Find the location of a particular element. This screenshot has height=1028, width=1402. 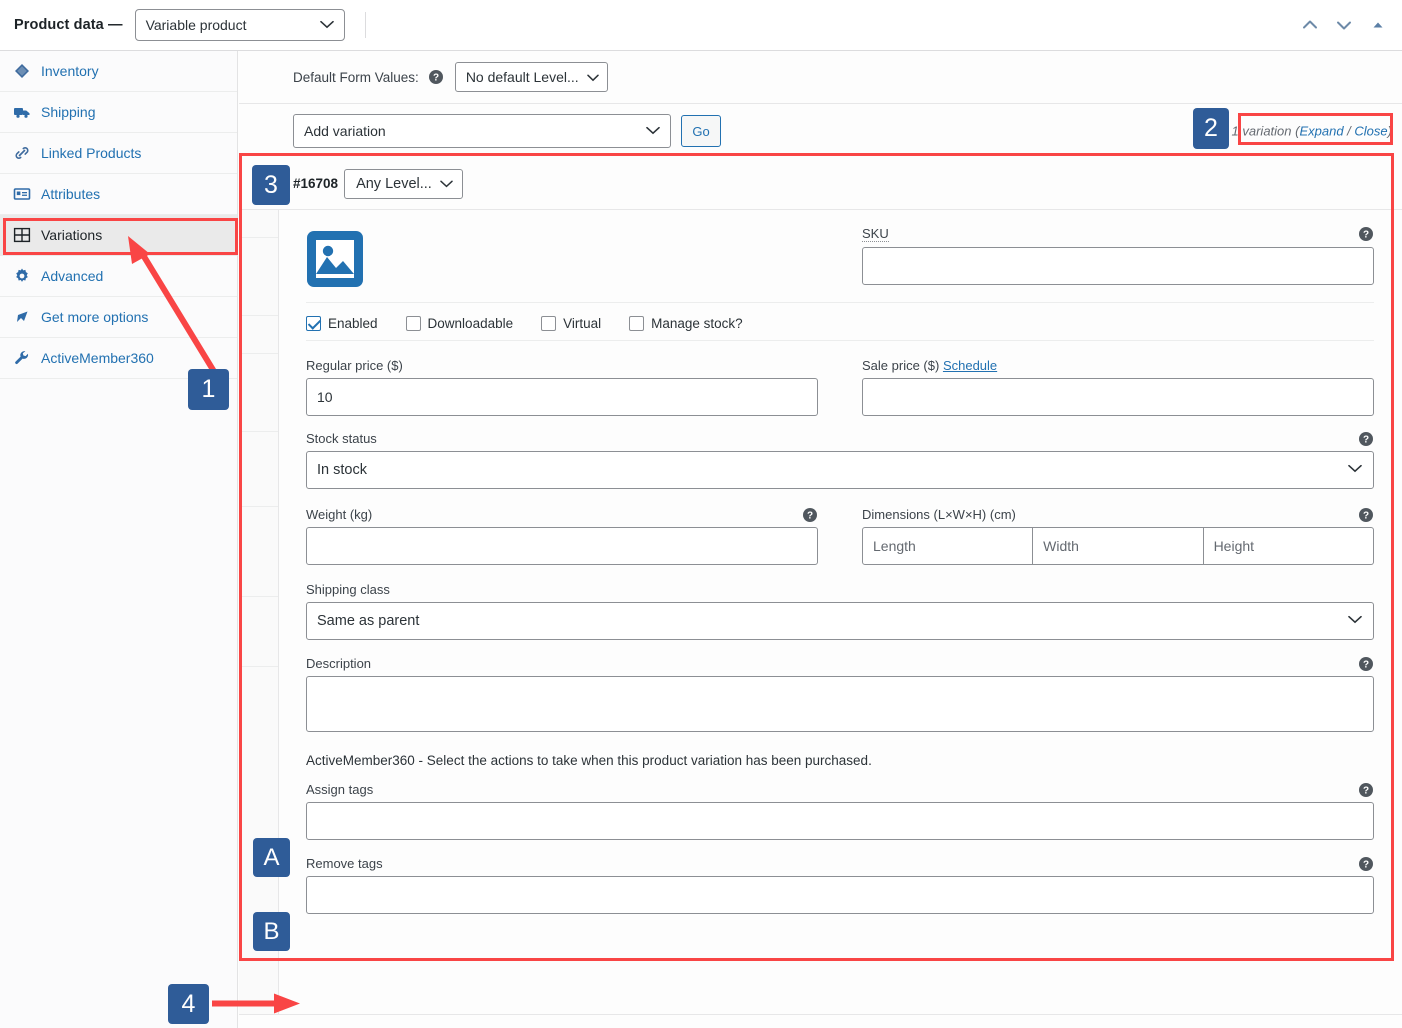

width-input is located at coordinates (1118, 546).